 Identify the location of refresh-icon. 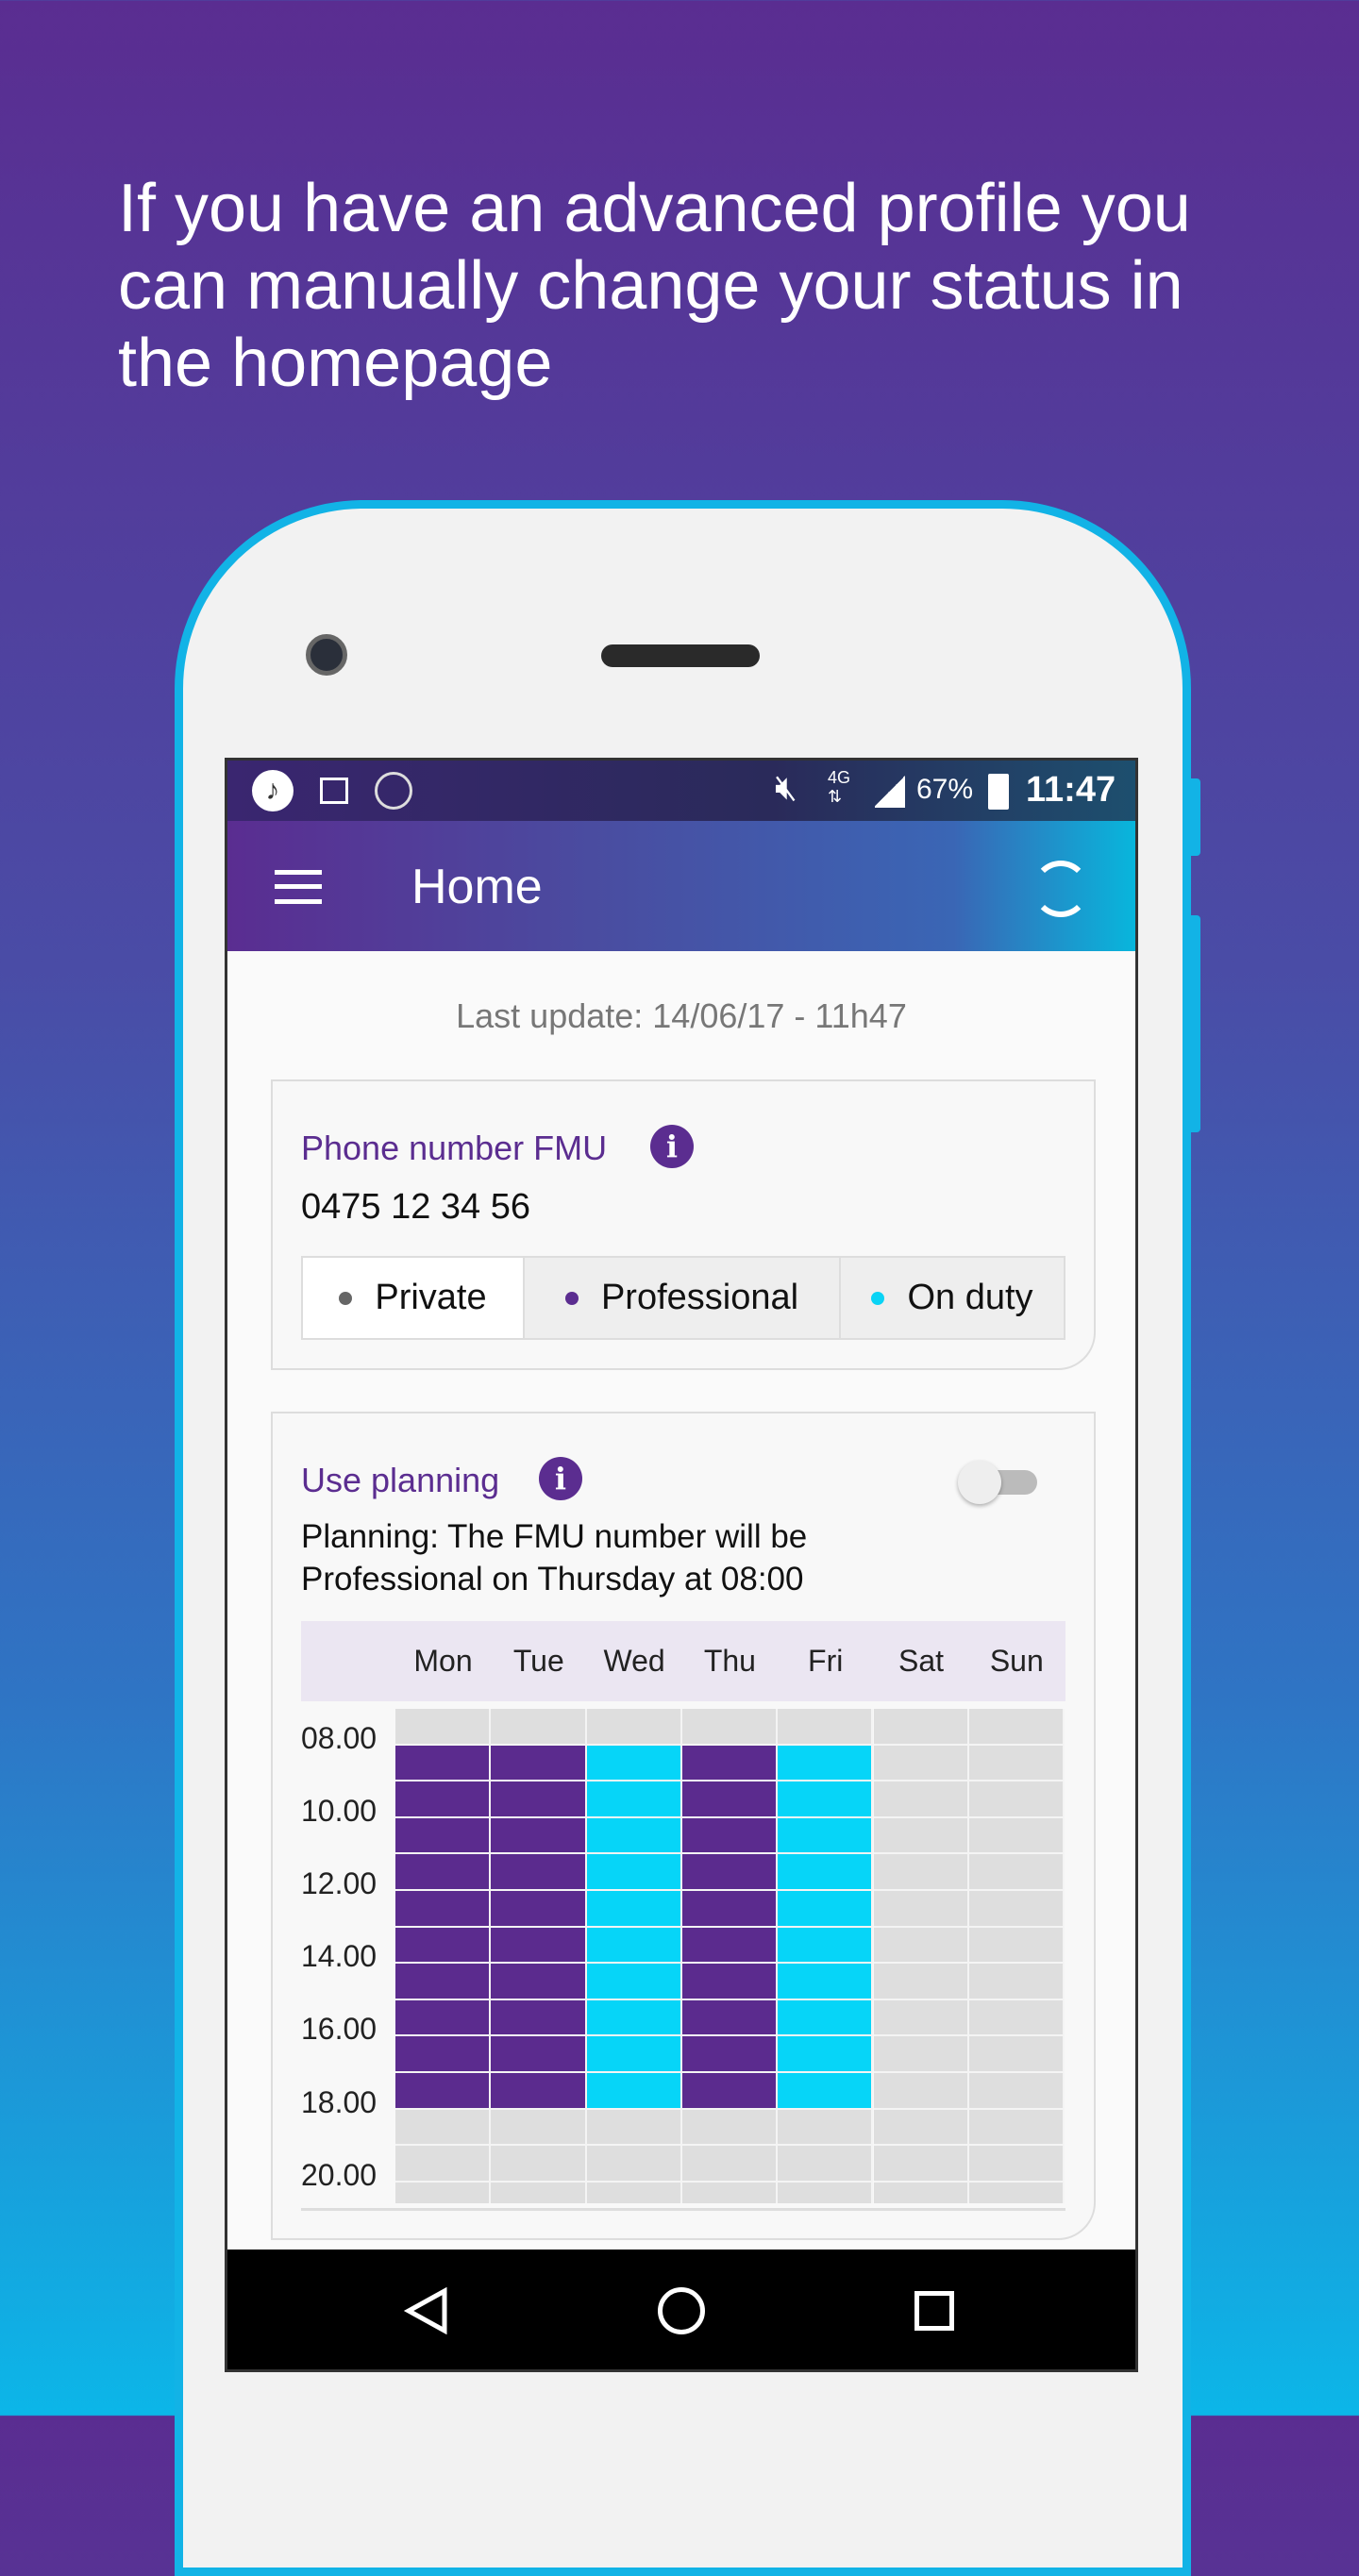
(1060, 889).